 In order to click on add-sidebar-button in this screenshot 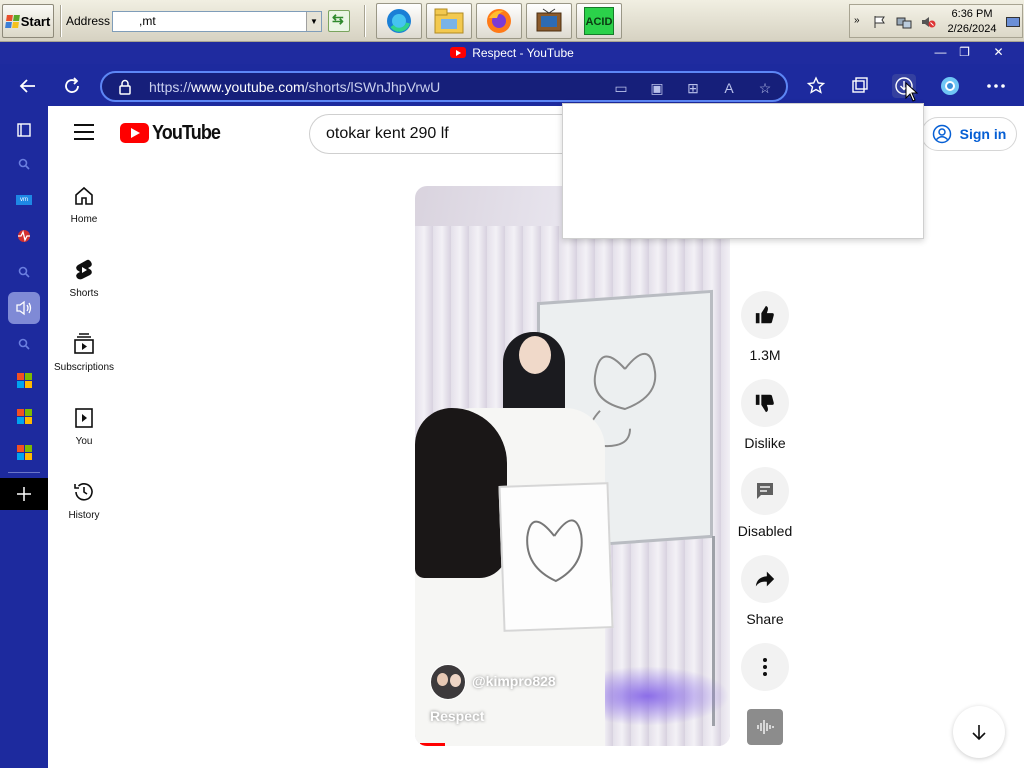, I will do `click(24, 494)`.